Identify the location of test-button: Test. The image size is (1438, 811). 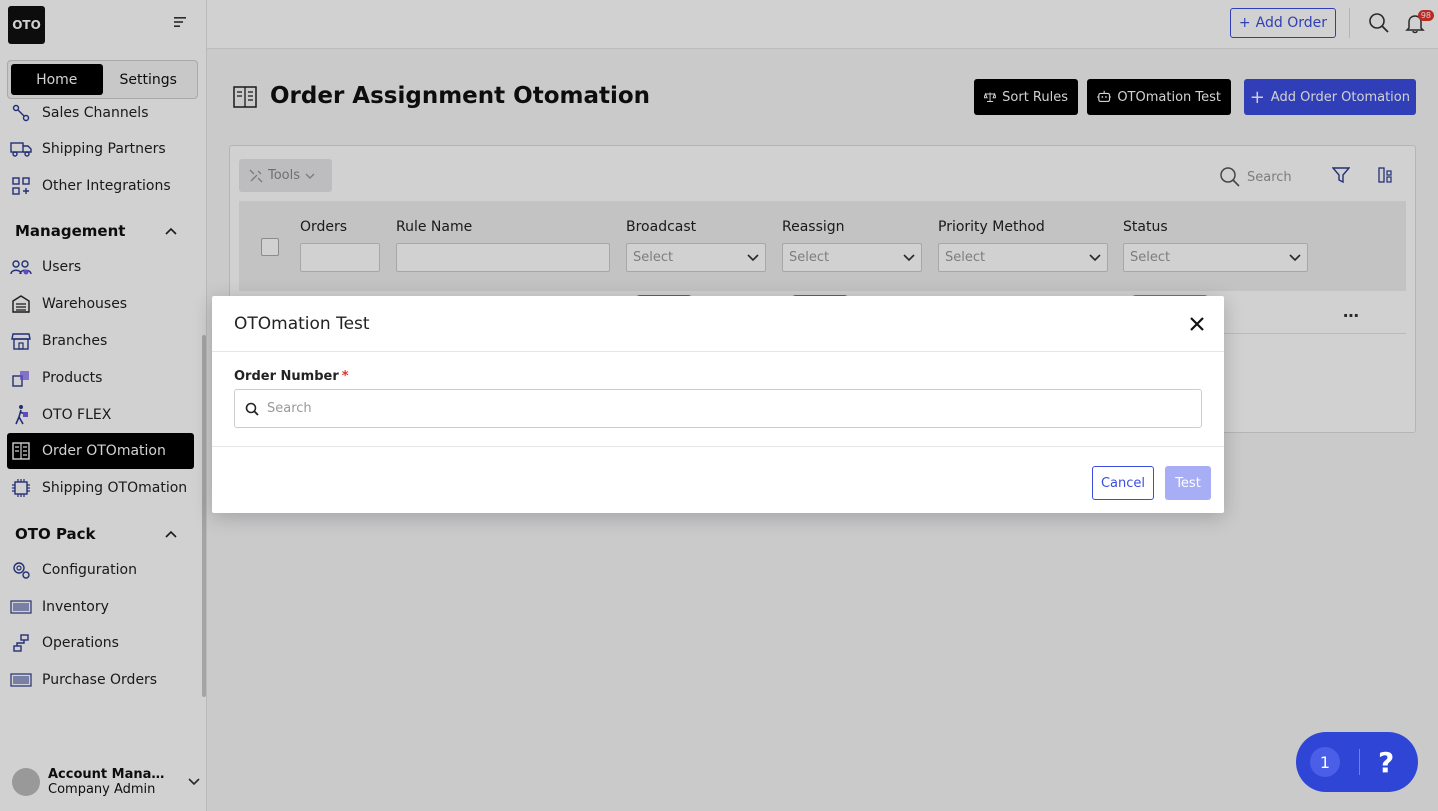
(1188, 483).